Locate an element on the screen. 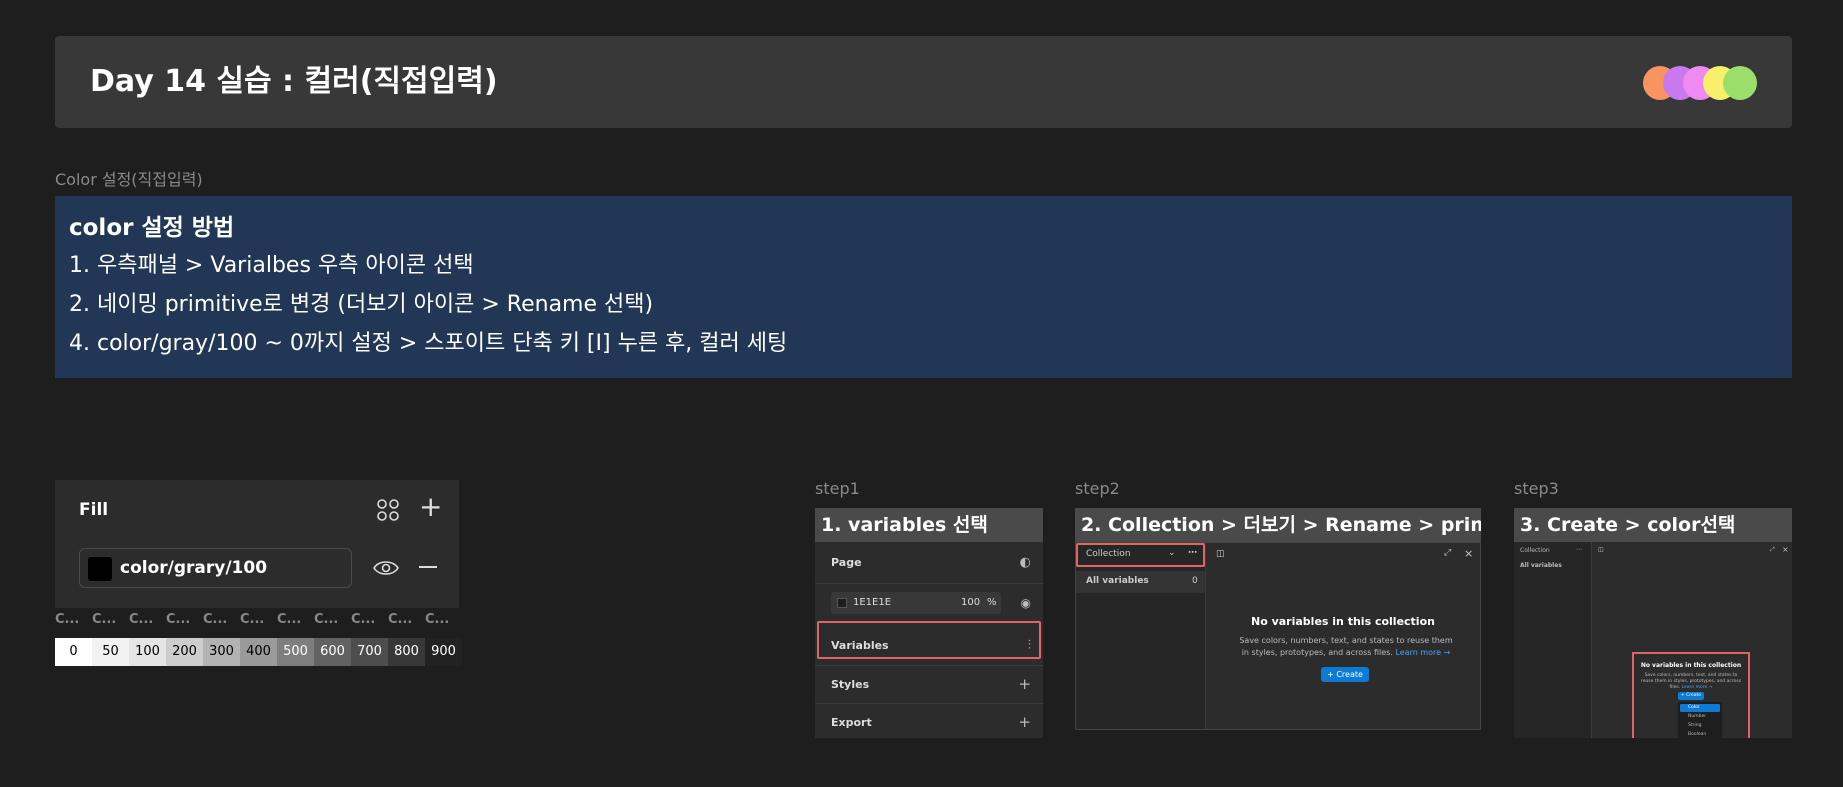 Image resolution: width=1843 pixels, height=787 pixels. all-variables-item: All variables 0 is located at coordinates (1140, 582).